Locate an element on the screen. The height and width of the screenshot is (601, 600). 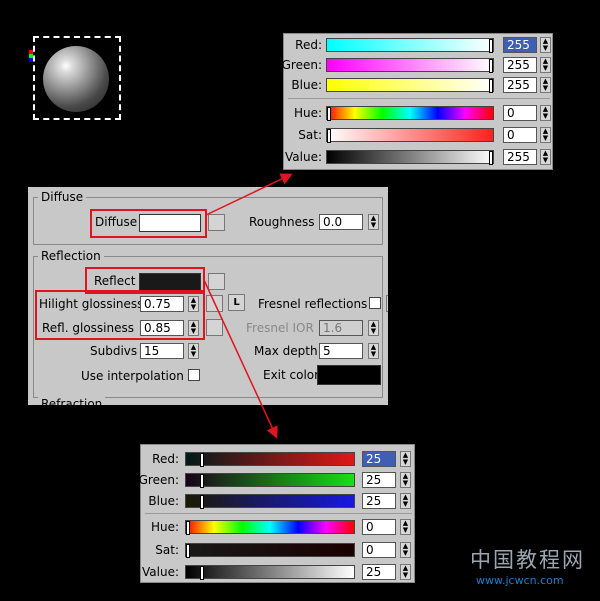
arrow-to-white-picker is located at coordinates (249, 194).